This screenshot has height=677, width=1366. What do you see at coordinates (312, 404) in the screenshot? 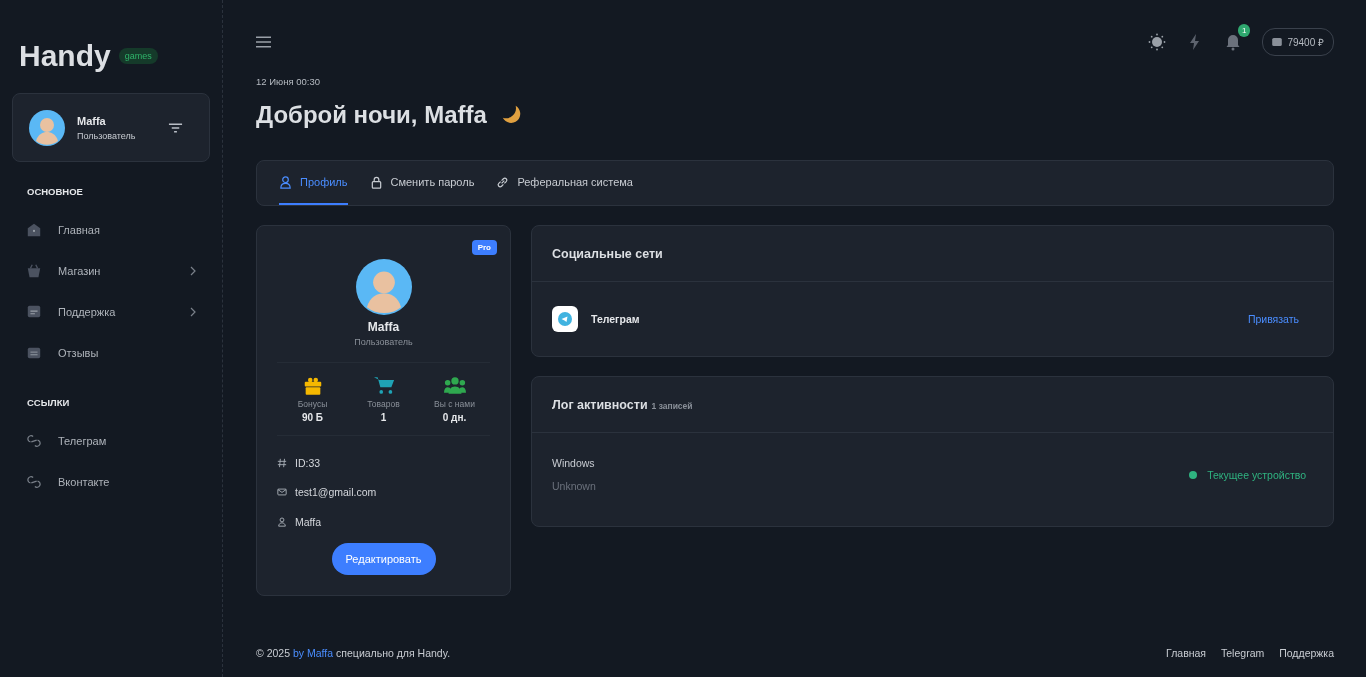
I see `stat-label: Бонусы` at bounding box center [312, 404].